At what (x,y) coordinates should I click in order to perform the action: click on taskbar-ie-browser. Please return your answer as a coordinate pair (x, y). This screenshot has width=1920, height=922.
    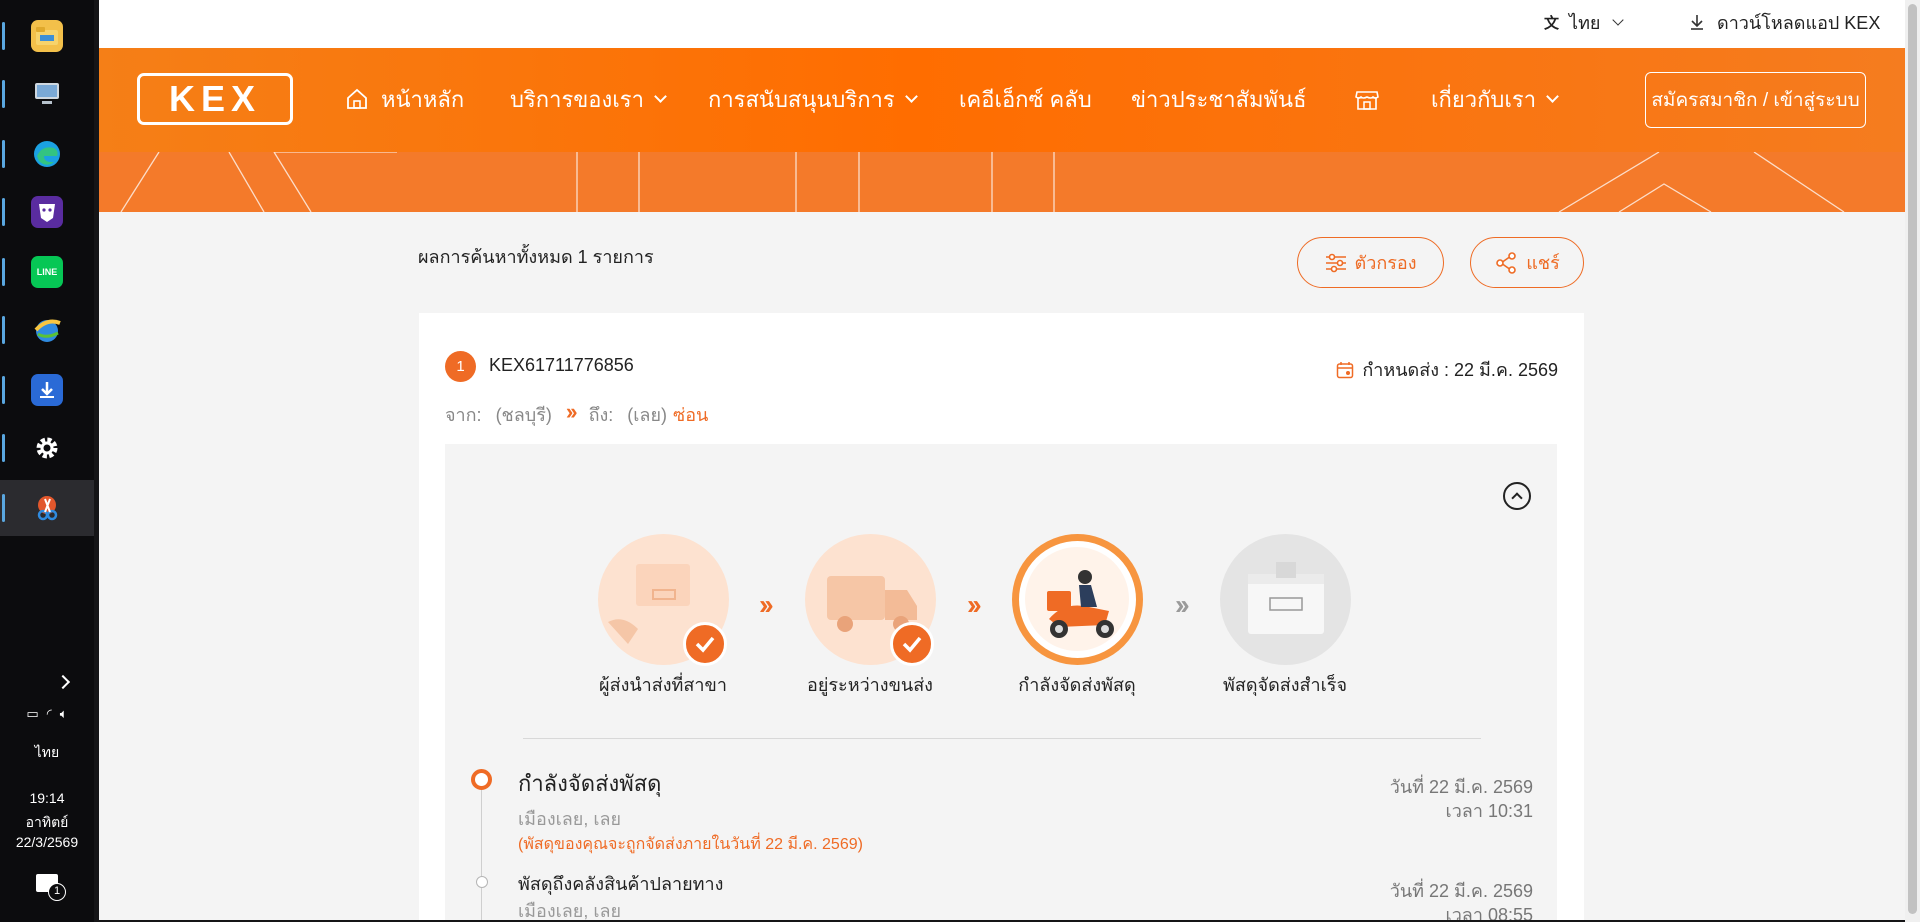
    Looking at the image, I should click on (47, 330).